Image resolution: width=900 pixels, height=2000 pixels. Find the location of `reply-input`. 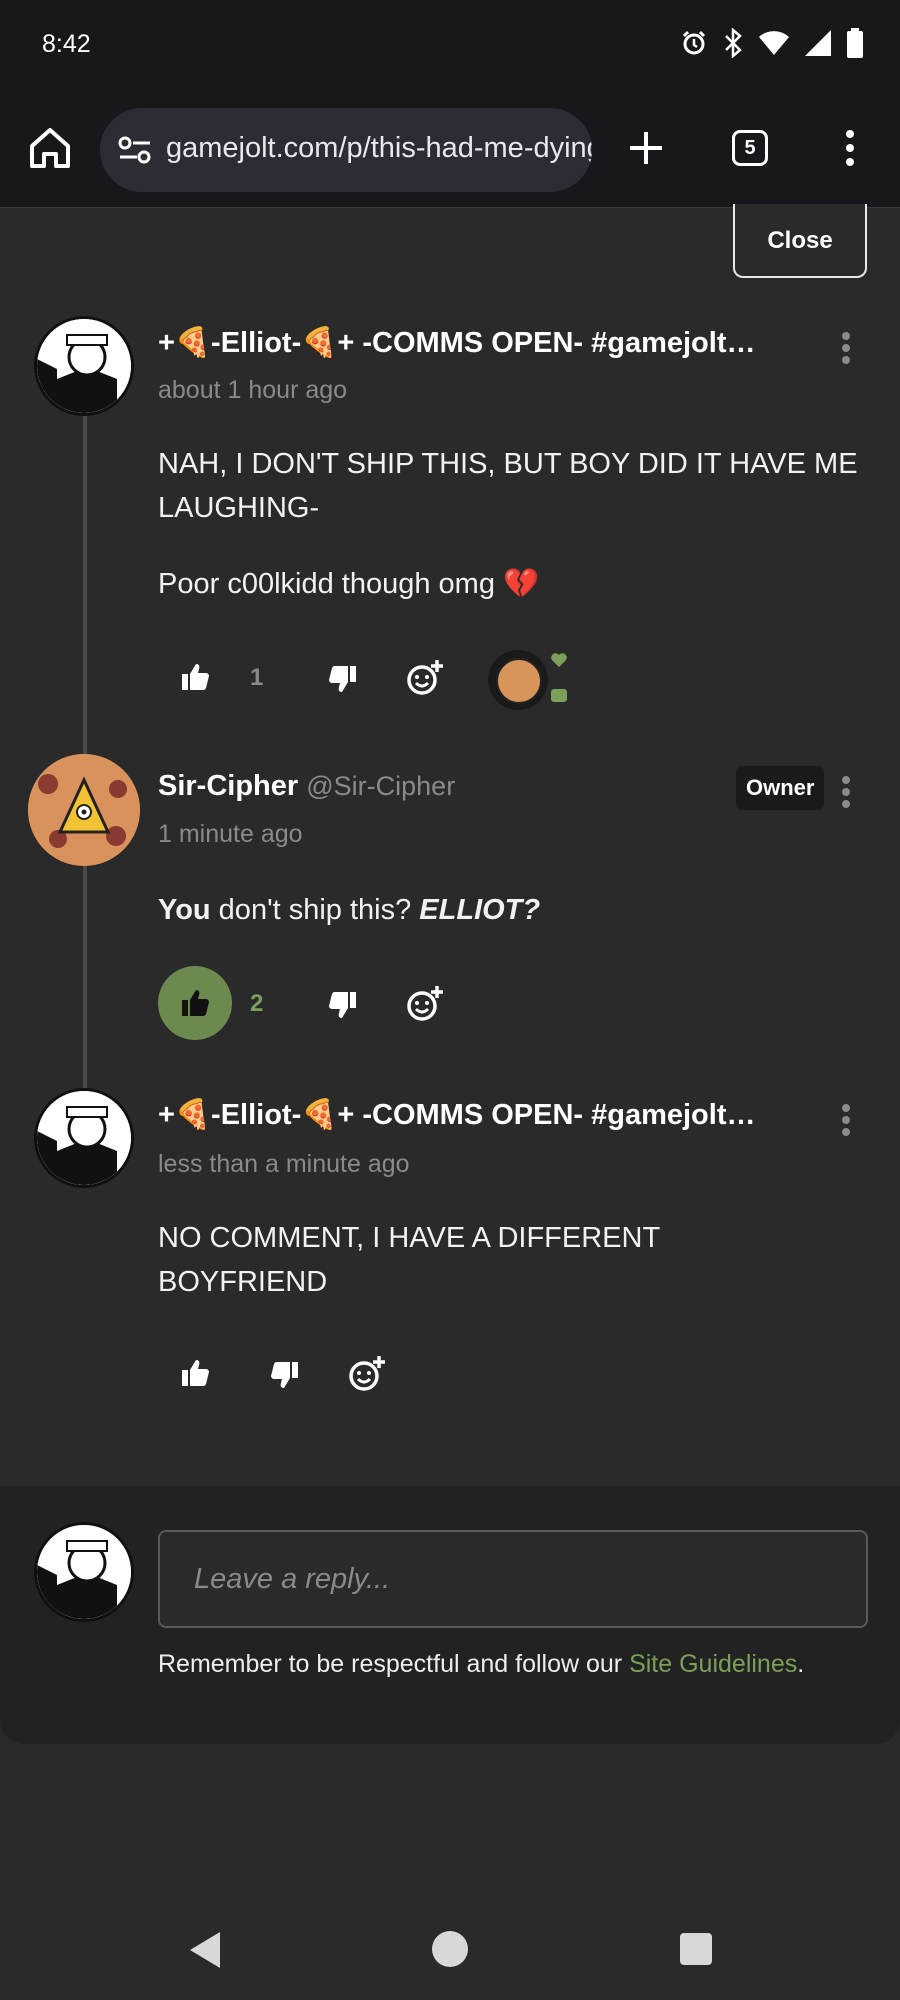

reply-input is located at coordinates (513, 1579).